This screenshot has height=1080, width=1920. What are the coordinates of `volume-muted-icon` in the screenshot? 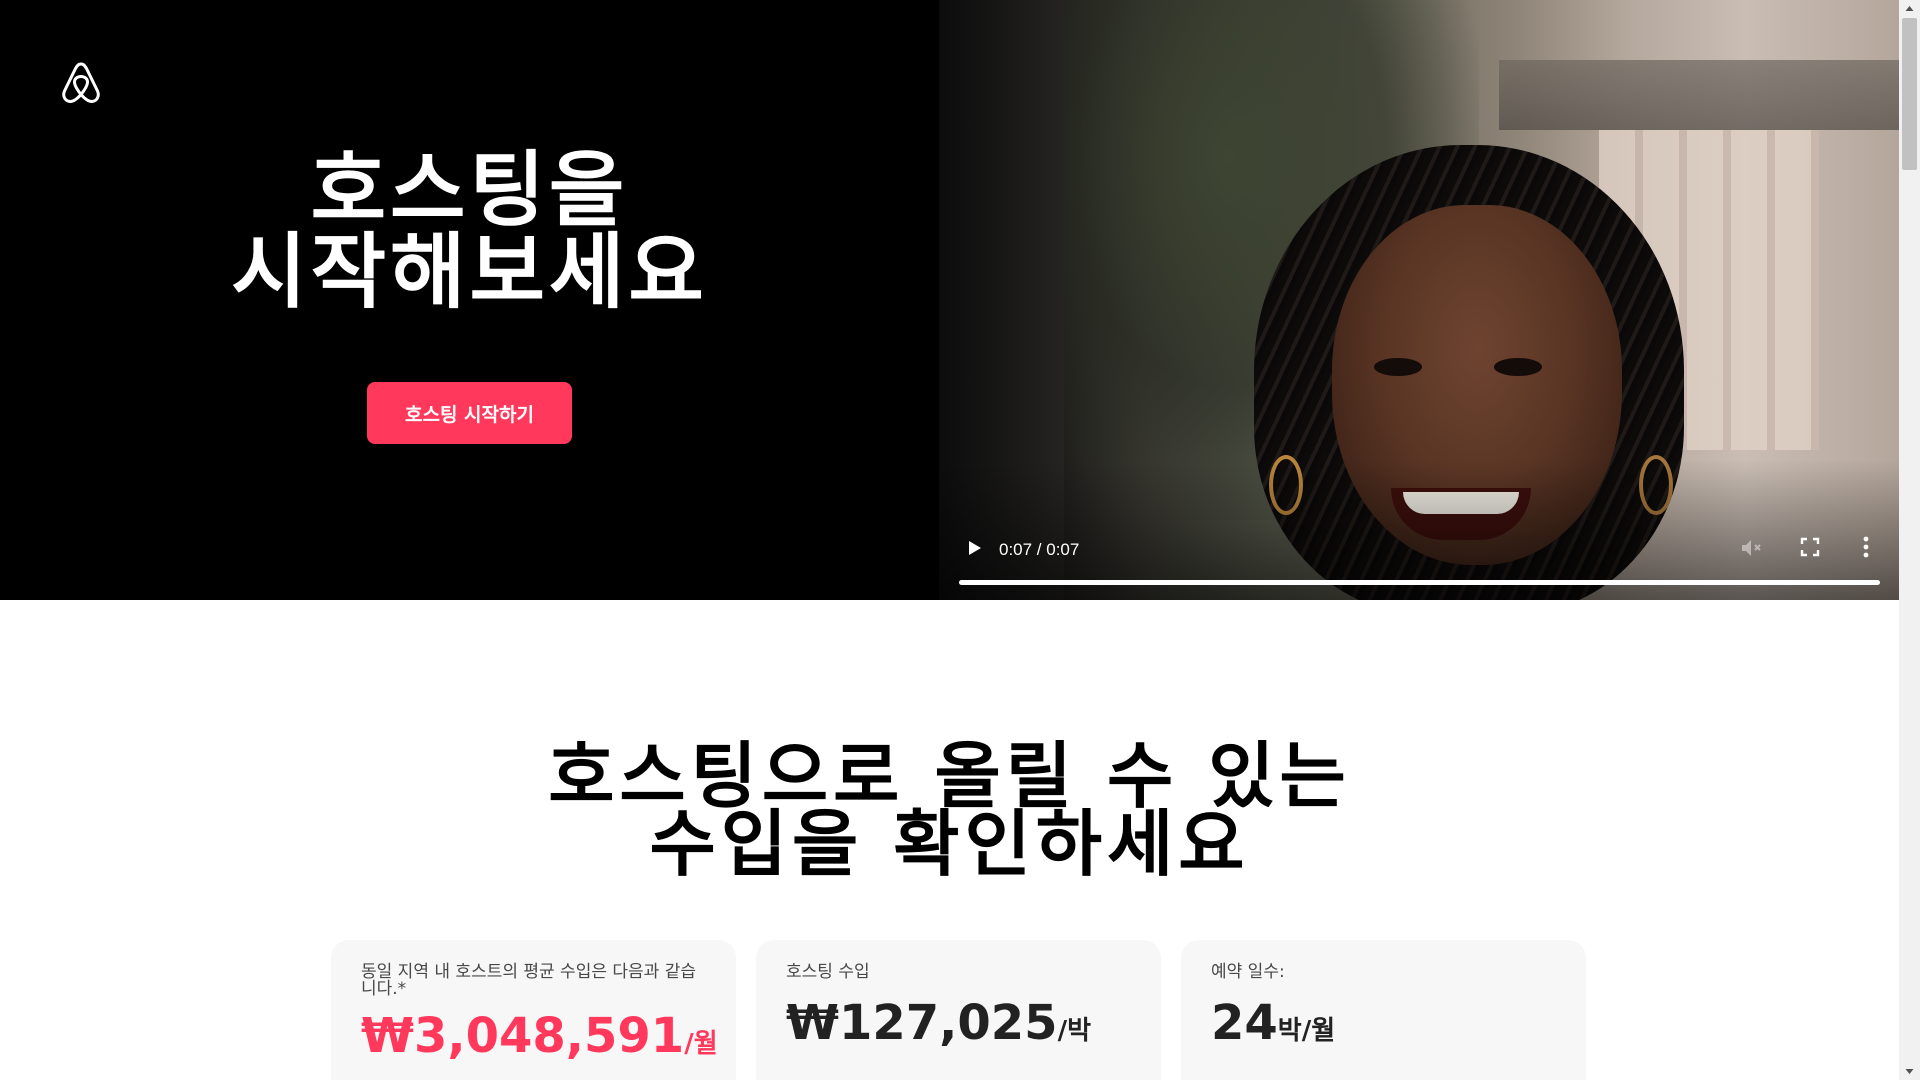 It's located at (1751, 548).